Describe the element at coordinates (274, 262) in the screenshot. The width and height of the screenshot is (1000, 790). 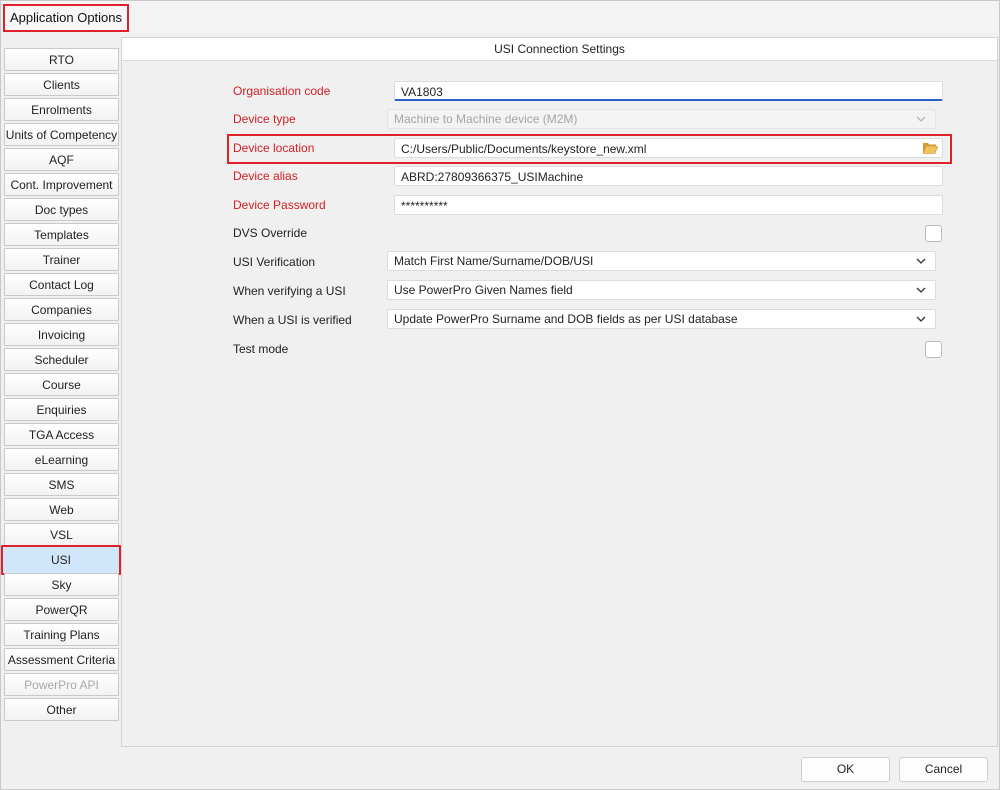
I see `usi-verification-label: USI Verification` at that location.